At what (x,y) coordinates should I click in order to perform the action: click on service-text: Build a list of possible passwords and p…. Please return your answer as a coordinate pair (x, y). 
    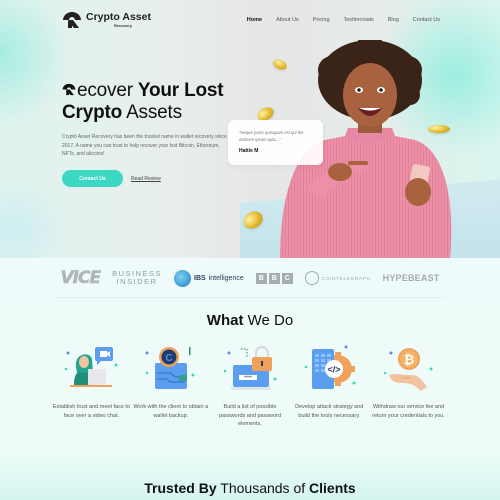
    Looking at the image, I should click on (250, 416).